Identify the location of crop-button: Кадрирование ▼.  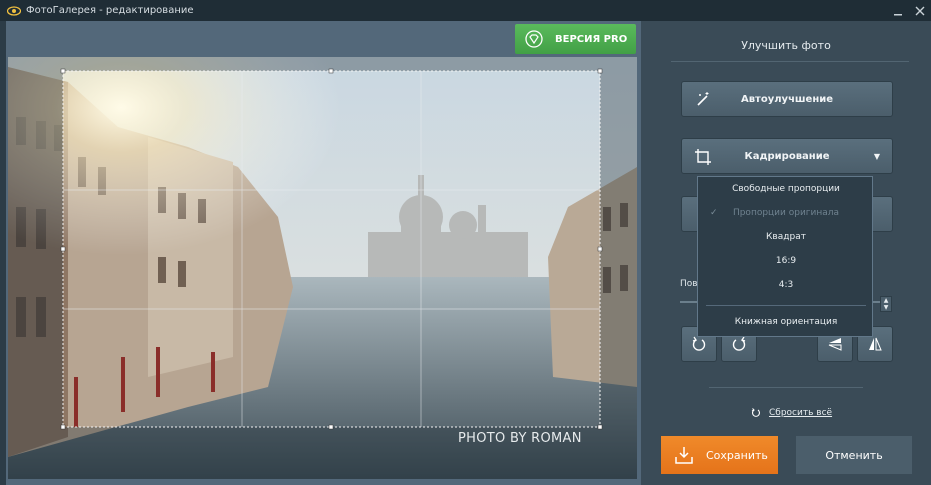
(787, 156).